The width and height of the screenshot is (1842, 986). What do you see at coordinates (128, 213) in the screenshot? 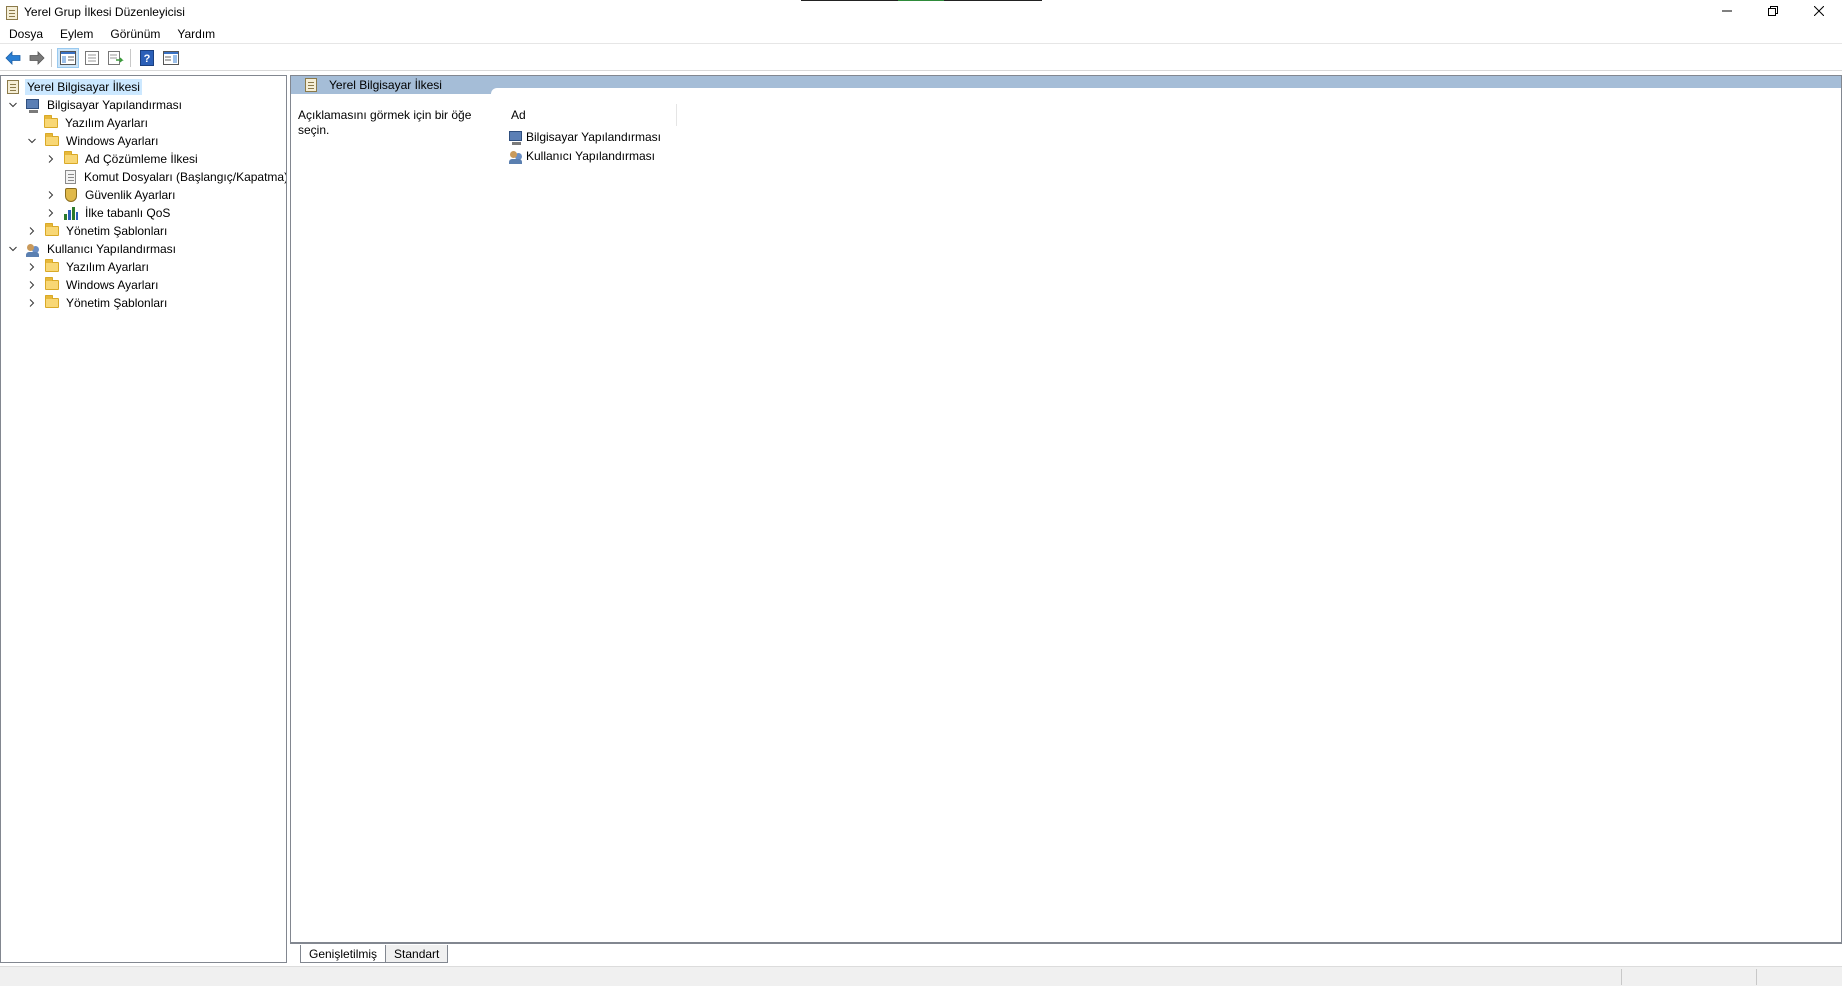
I see `tree-item-label: İlke tabanlı QoS` at bounding box center [128, 213].